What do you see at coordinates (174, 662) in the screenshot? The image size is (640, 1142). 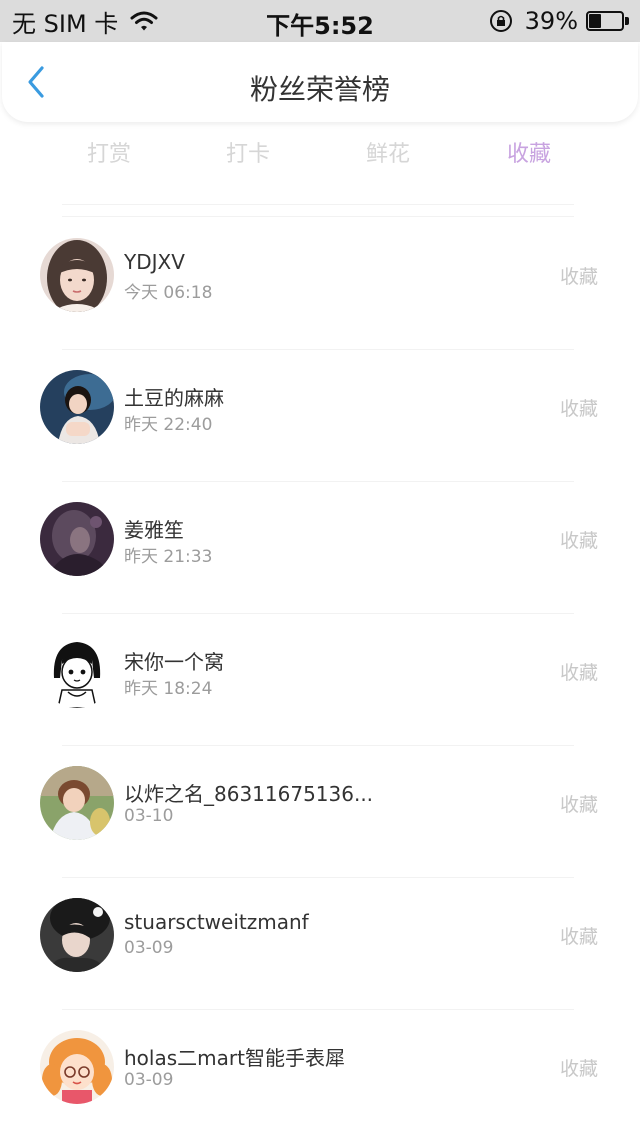 I see `user-name: 宋你一个窝` at bounding box center [174, 662].